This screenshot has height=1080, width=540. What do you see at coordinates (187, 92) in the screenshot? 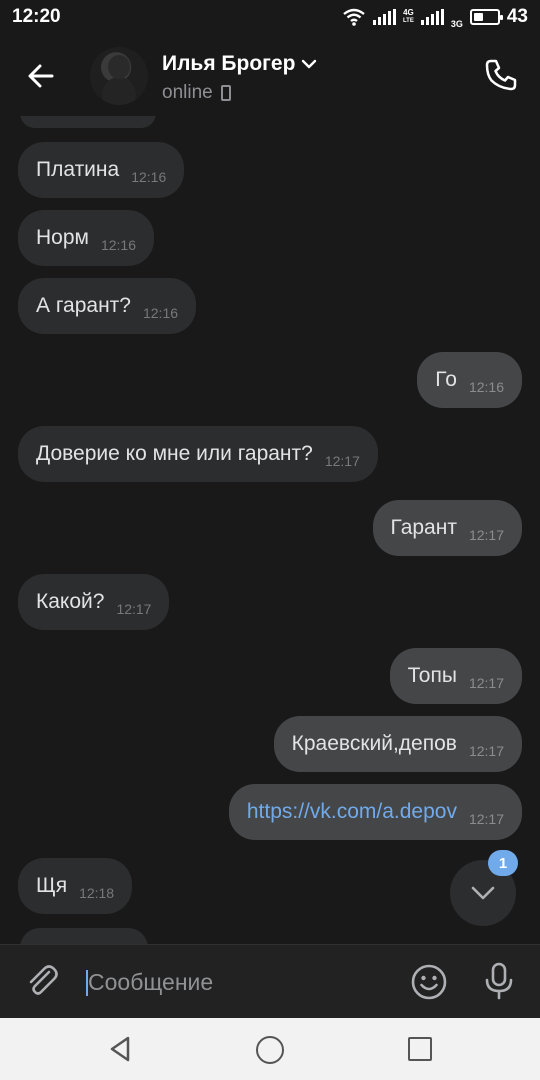
I see `presence-status: online` at bounding box center [187, 92].